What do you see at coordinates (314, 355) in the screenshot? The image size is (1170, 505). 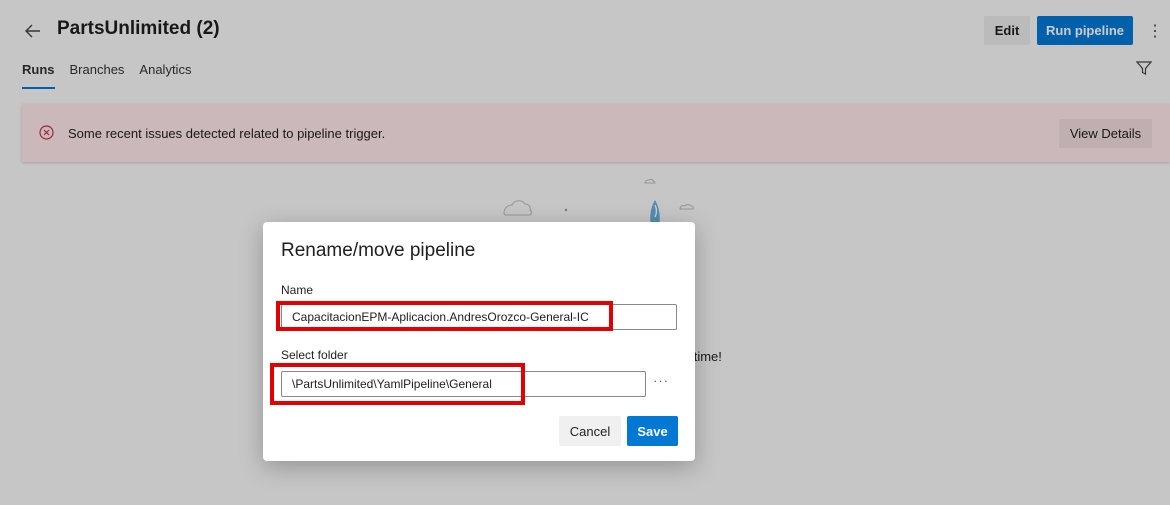 I see `folder-label: Select folder` at bounding box center [314, 355].